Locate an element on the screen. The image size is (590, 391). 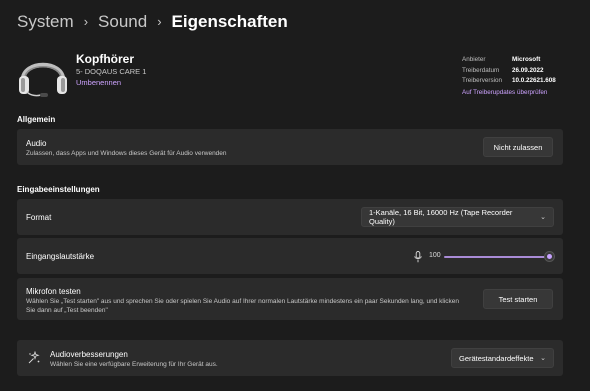
driver-date-row: Treiberdatum 26.09.2022 is located at coordinates (509, 71).